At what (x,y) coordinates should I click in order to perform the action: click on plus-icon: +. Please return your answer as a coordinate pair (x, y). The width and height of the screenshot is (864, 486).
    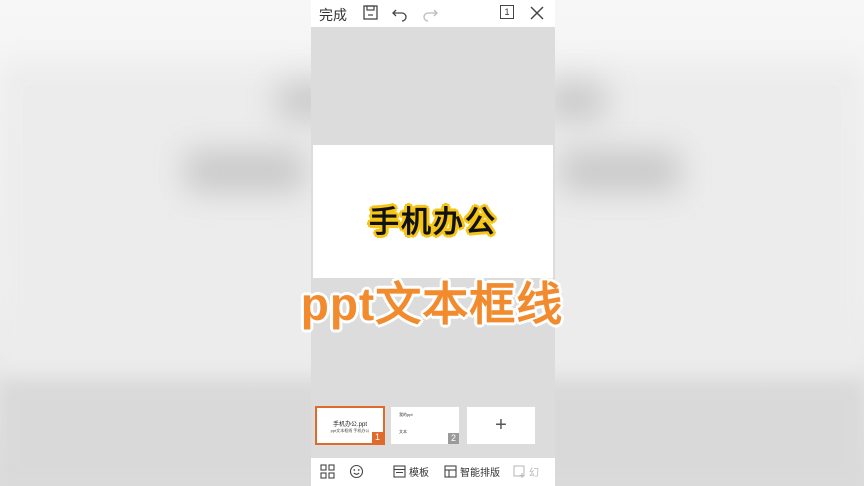
    Looking at the image, I should click on (501, 425).